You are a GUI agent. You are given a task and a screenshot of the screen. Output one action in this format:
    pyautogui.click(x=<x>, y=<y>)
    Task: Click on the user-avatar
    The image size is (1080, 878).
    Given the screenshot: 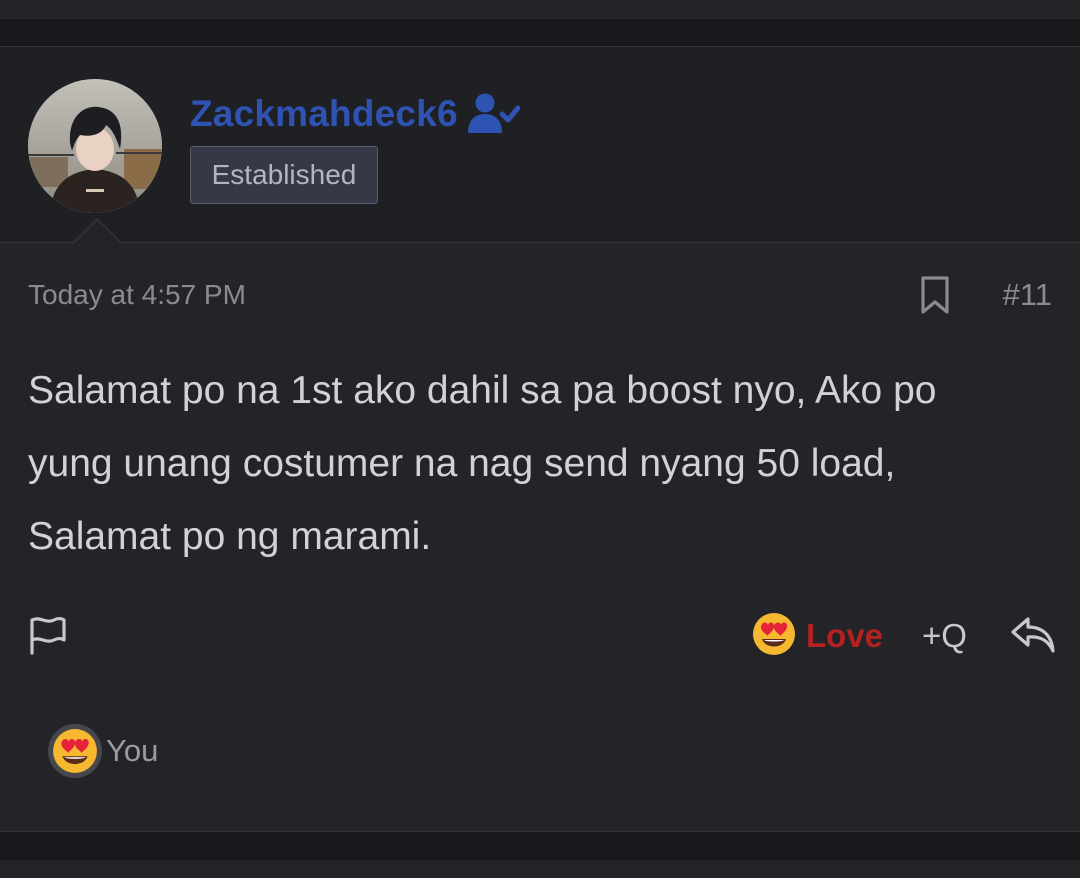 What is the action you would take?
    pyautogui.click(x=95, y=146)
    